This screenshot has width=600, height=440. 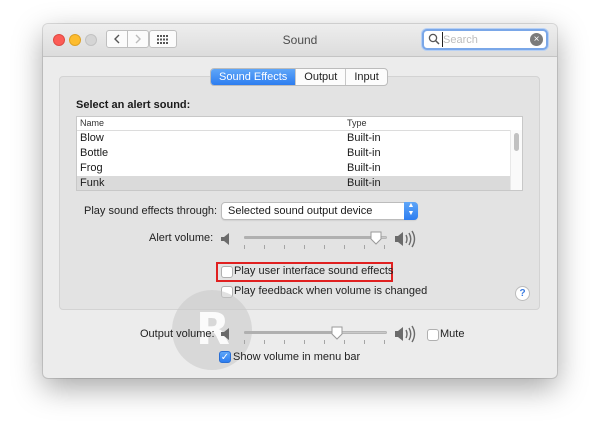 What do you see at coordinates (294, 168) in the screenshot?
I see `table-row: Frog Built-in` at bounding box center [294, 168].